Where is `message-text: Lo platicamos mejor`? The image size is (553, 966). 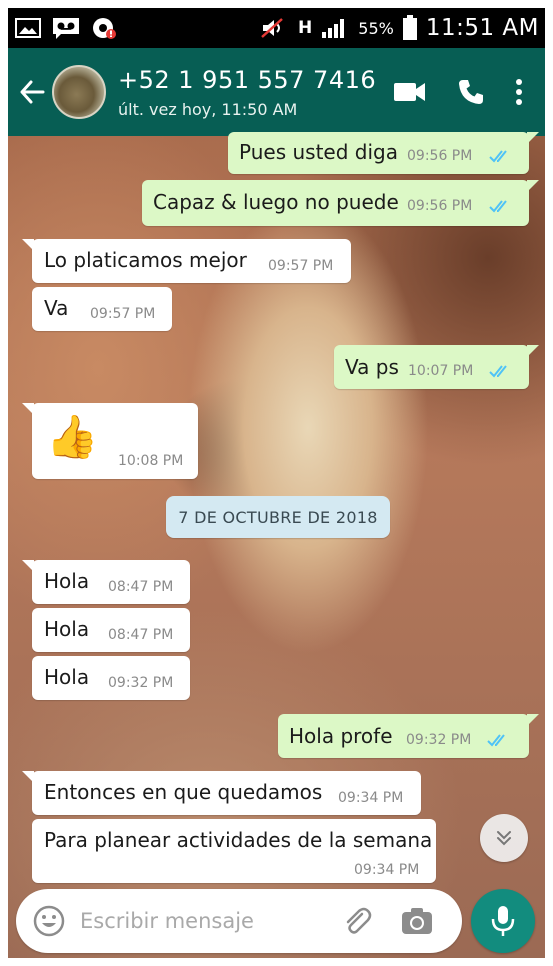
message-text: Lo platicamos mejor is located at coordinates (145, 260).